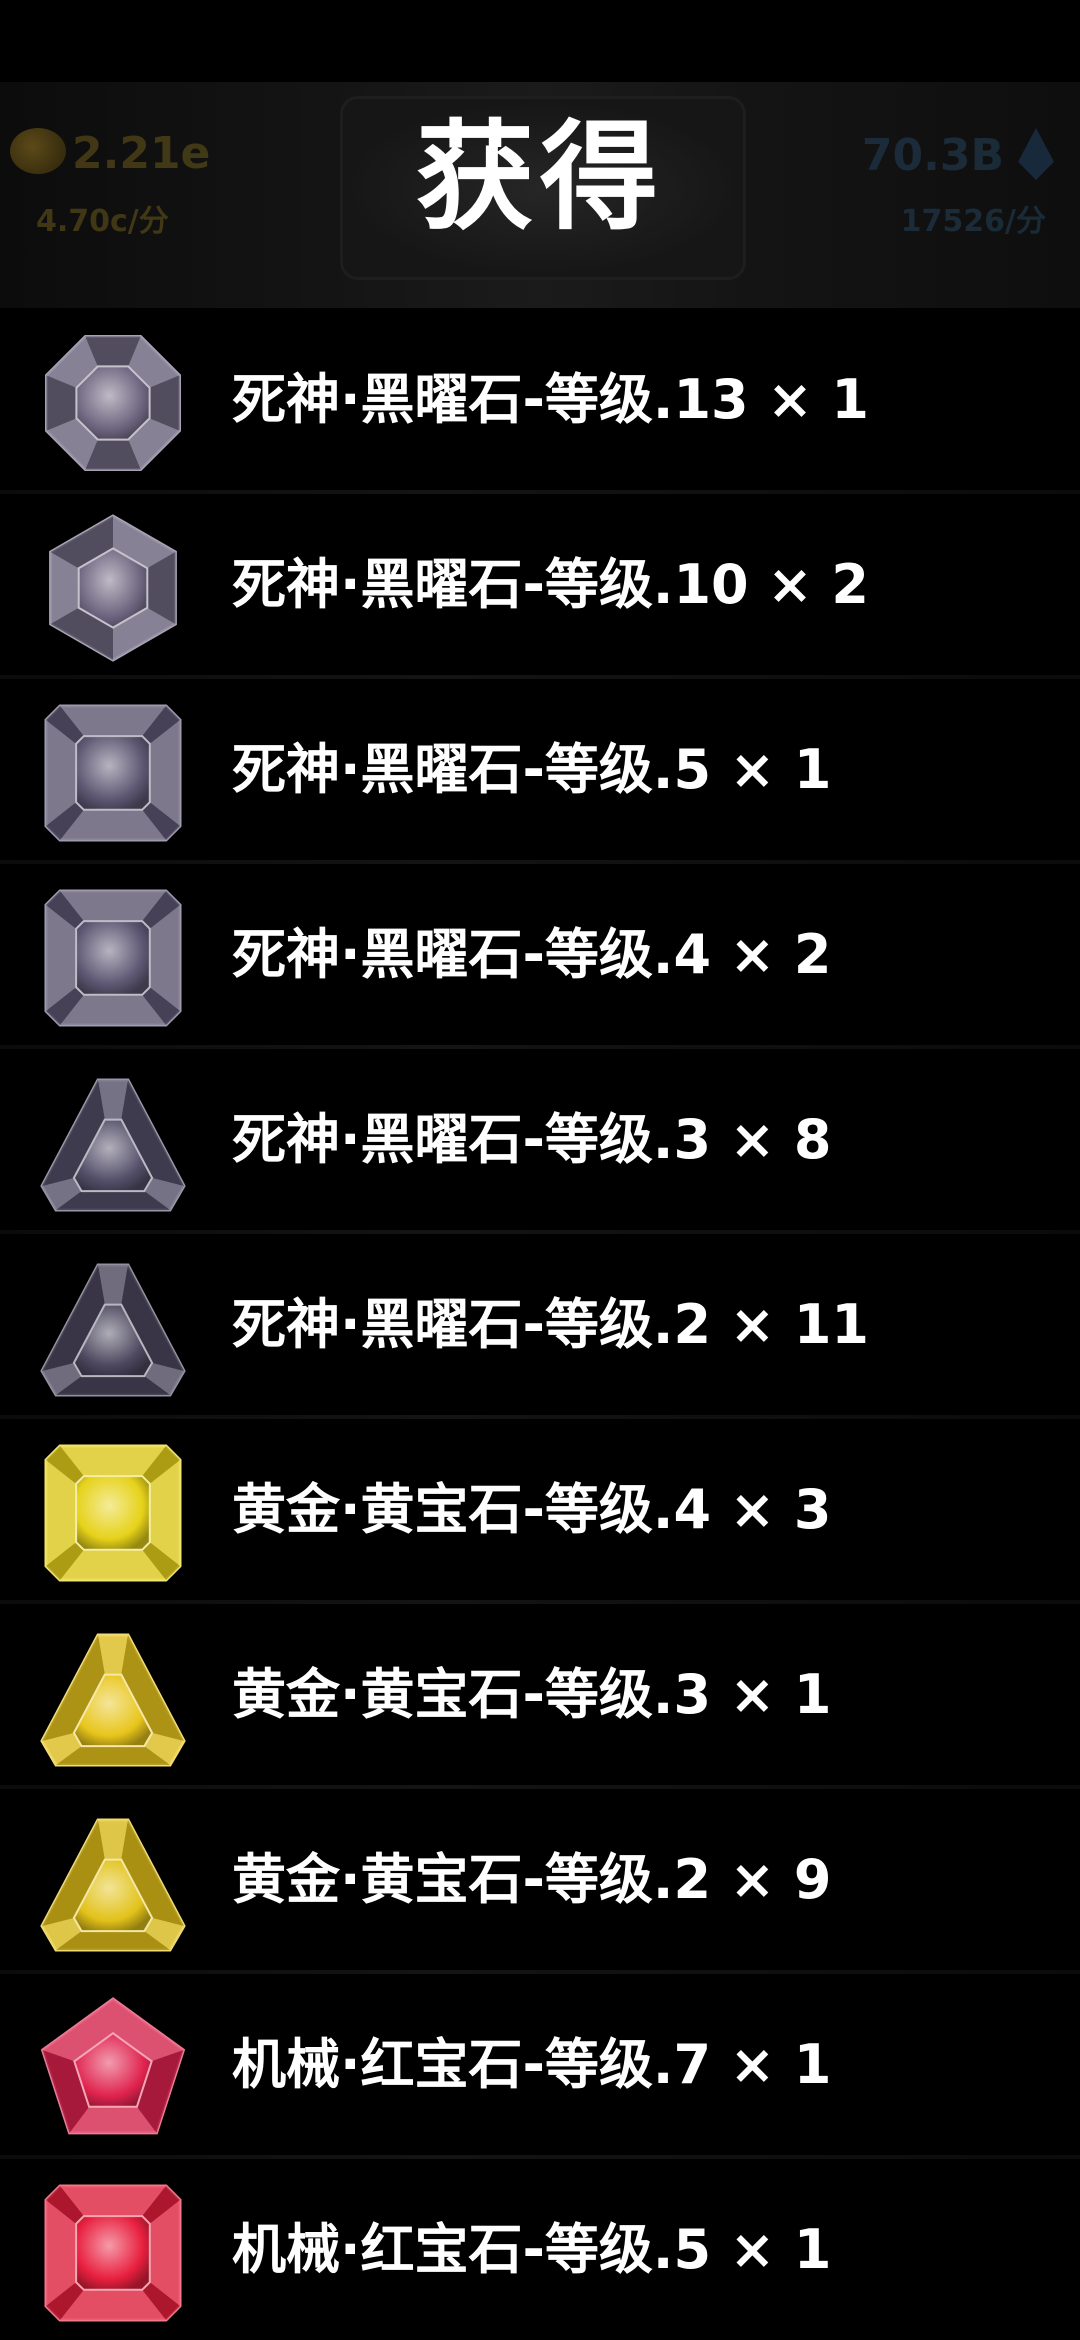 The height and width of the screenshot is (2340, 1080). What do you see at coordinates (532, 1694) in the screenshot?
I see `reward-label: 黄金·黄宝石-等级.3 × 1` at bounding box center [532, 1694].